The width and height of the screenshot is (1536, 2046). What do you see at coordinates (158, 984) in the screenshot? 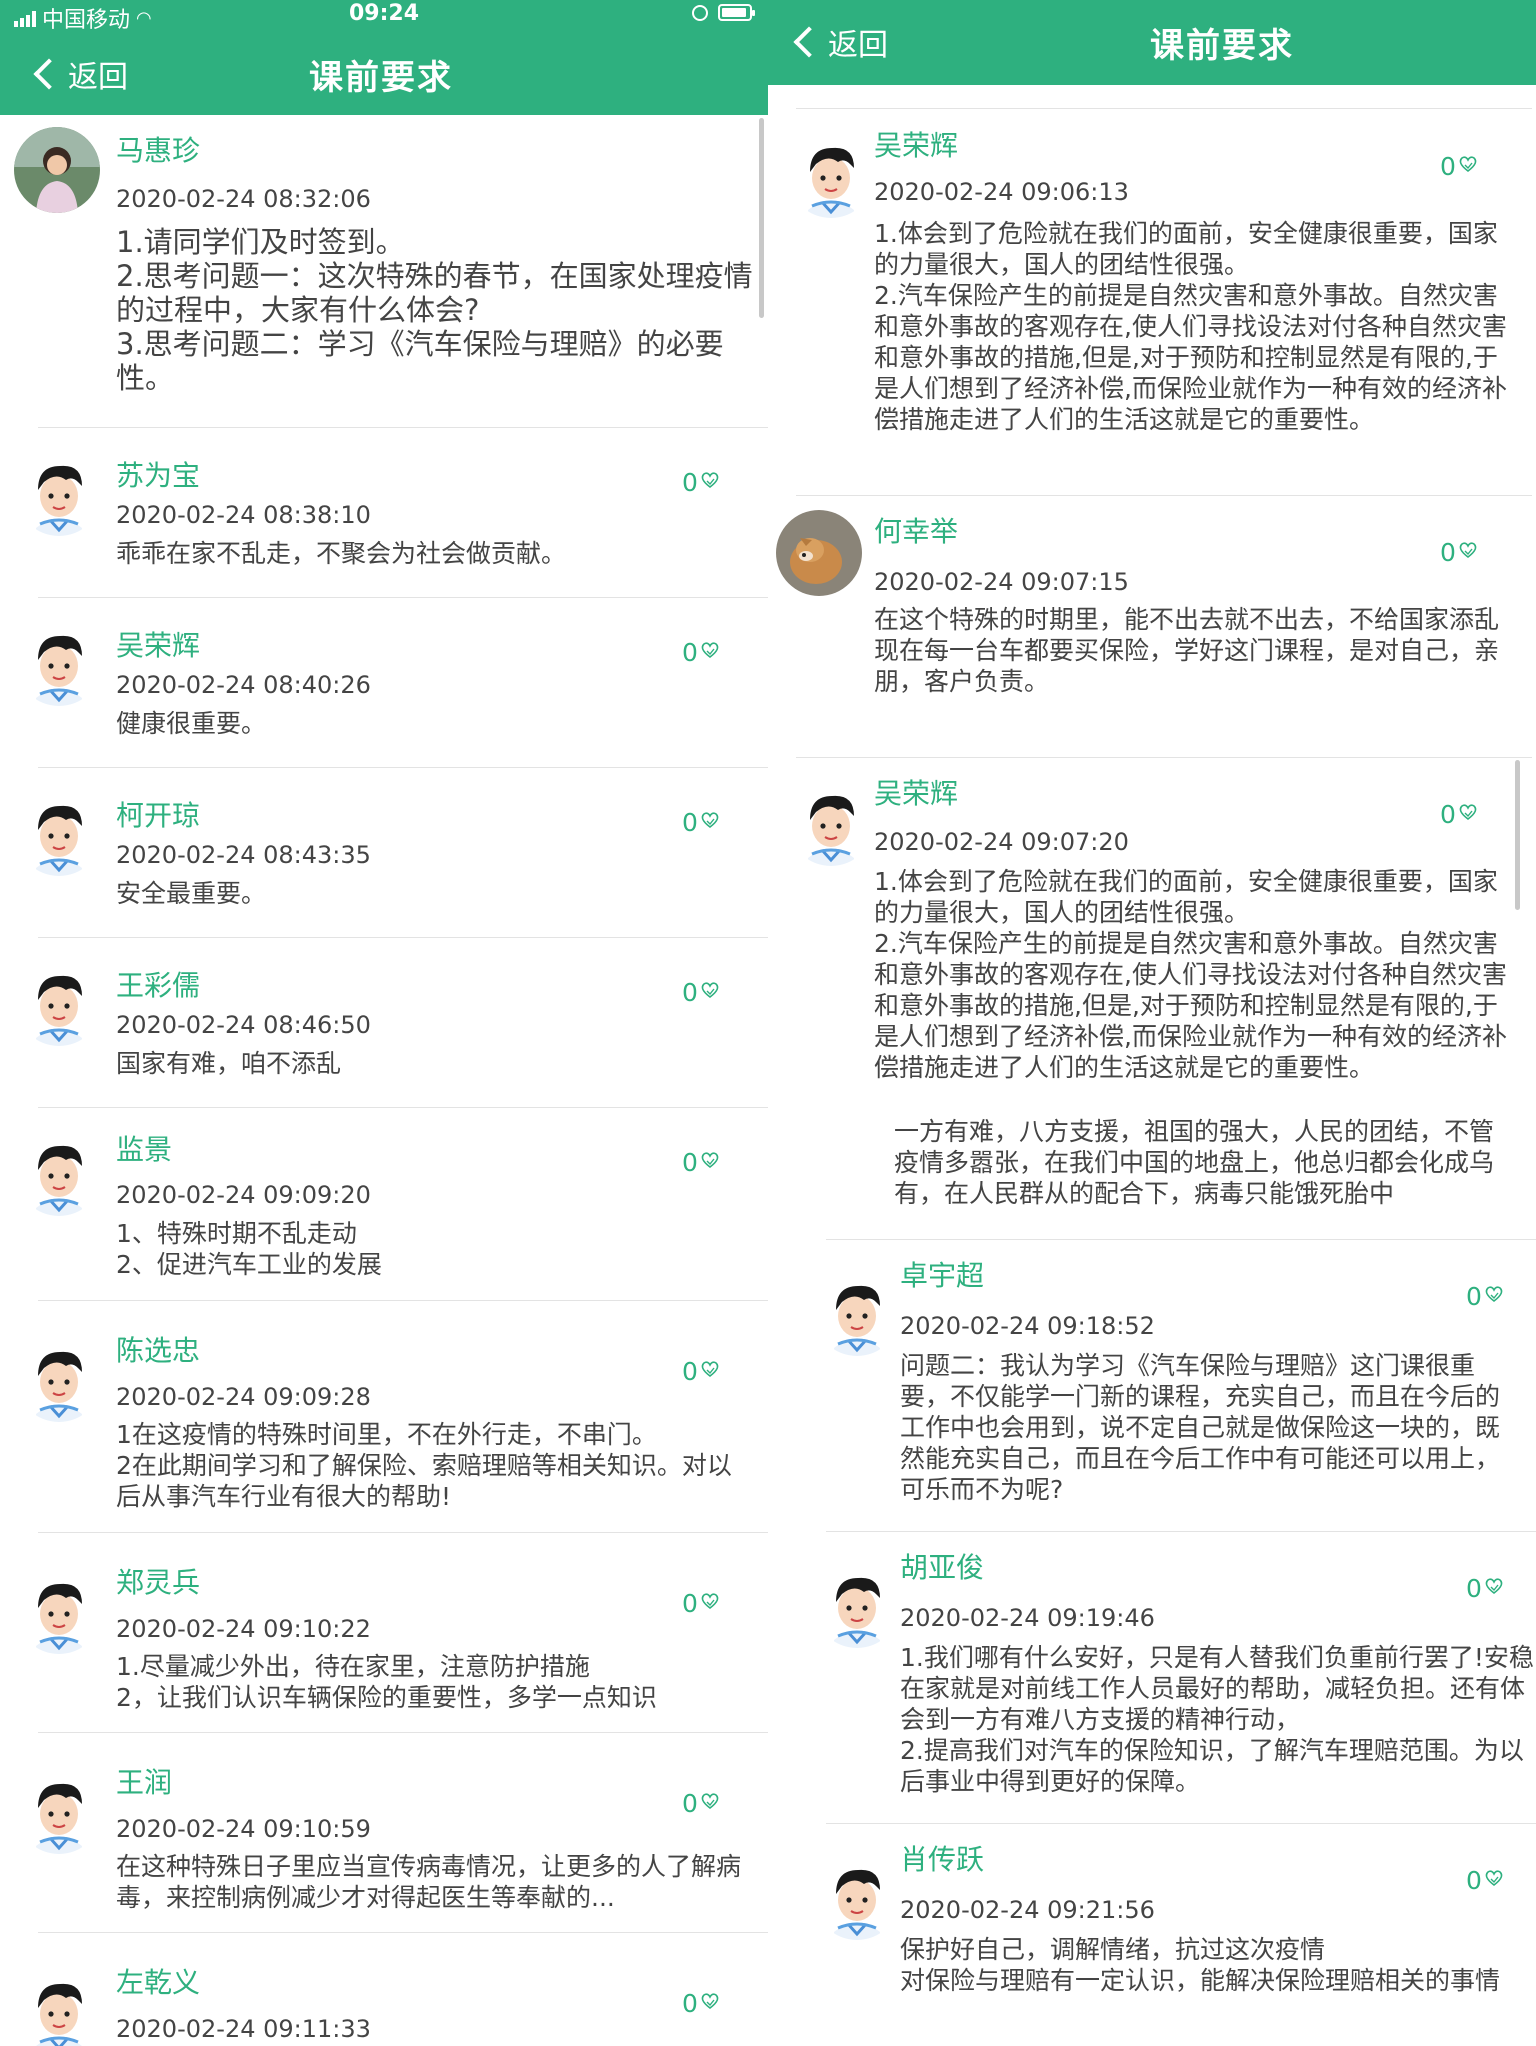
I see `author-name: 王彩儒` at bounding box center [158, 984].